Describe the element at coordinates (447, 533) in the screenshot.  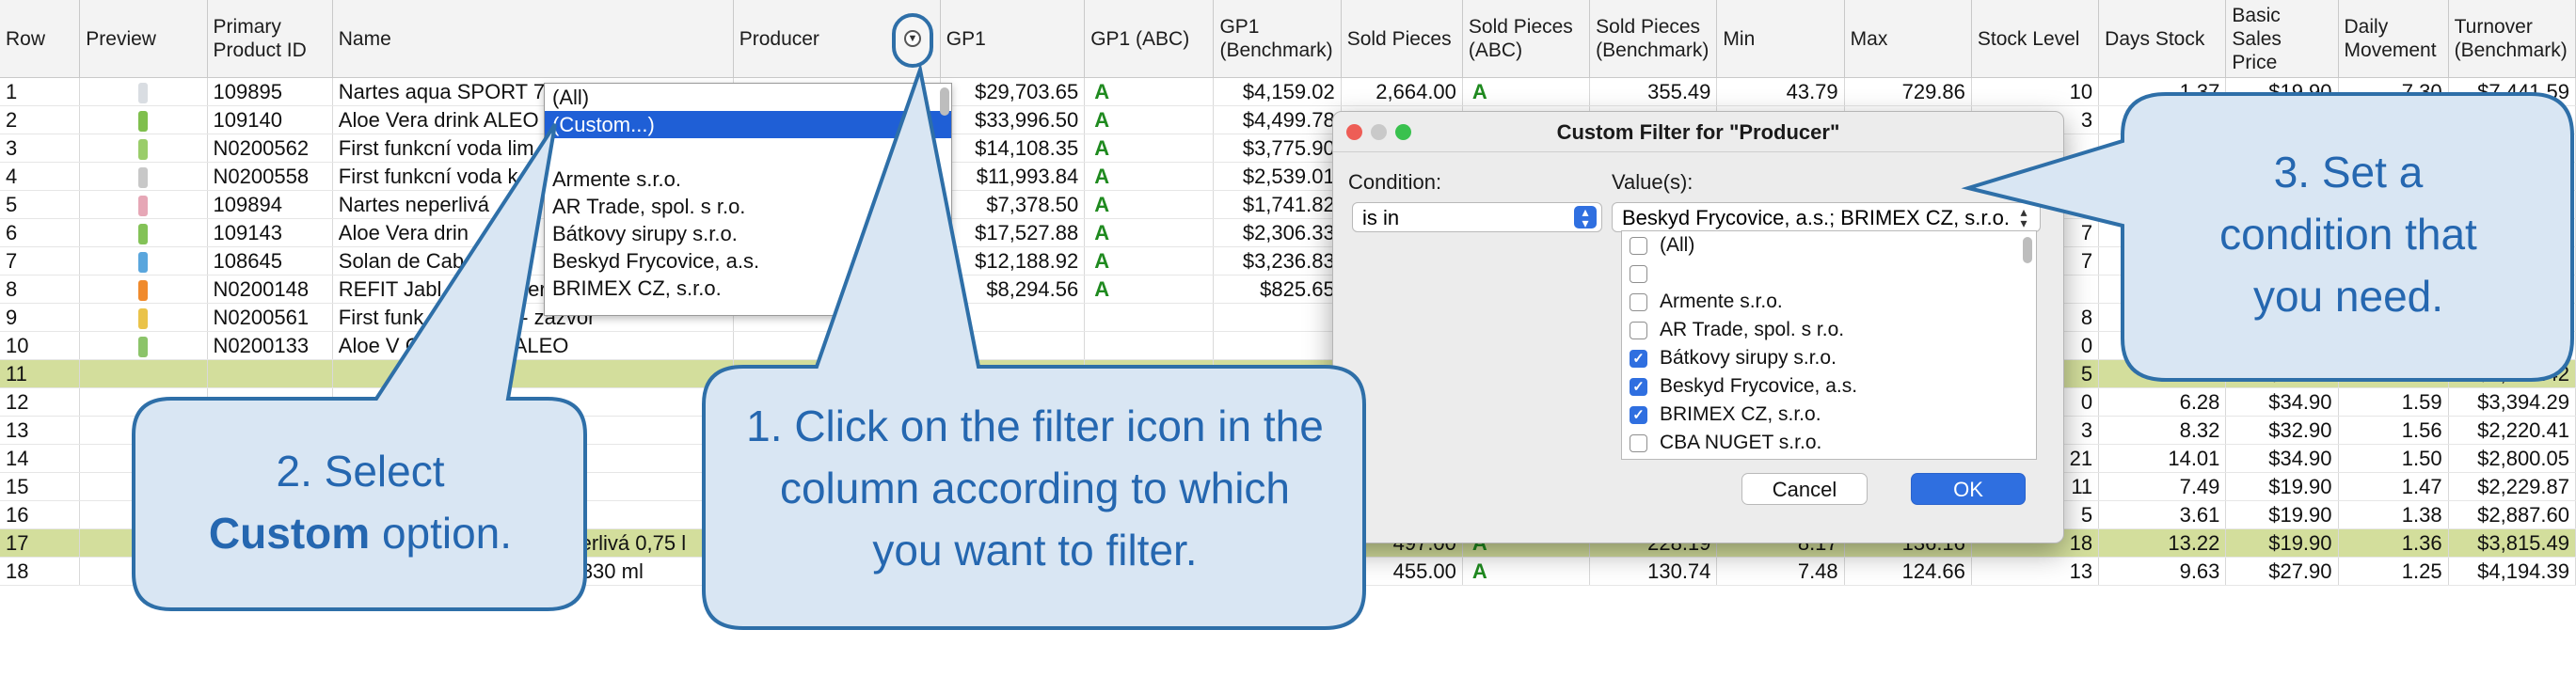
I see `callout-step2-suffix: option.` at that location.